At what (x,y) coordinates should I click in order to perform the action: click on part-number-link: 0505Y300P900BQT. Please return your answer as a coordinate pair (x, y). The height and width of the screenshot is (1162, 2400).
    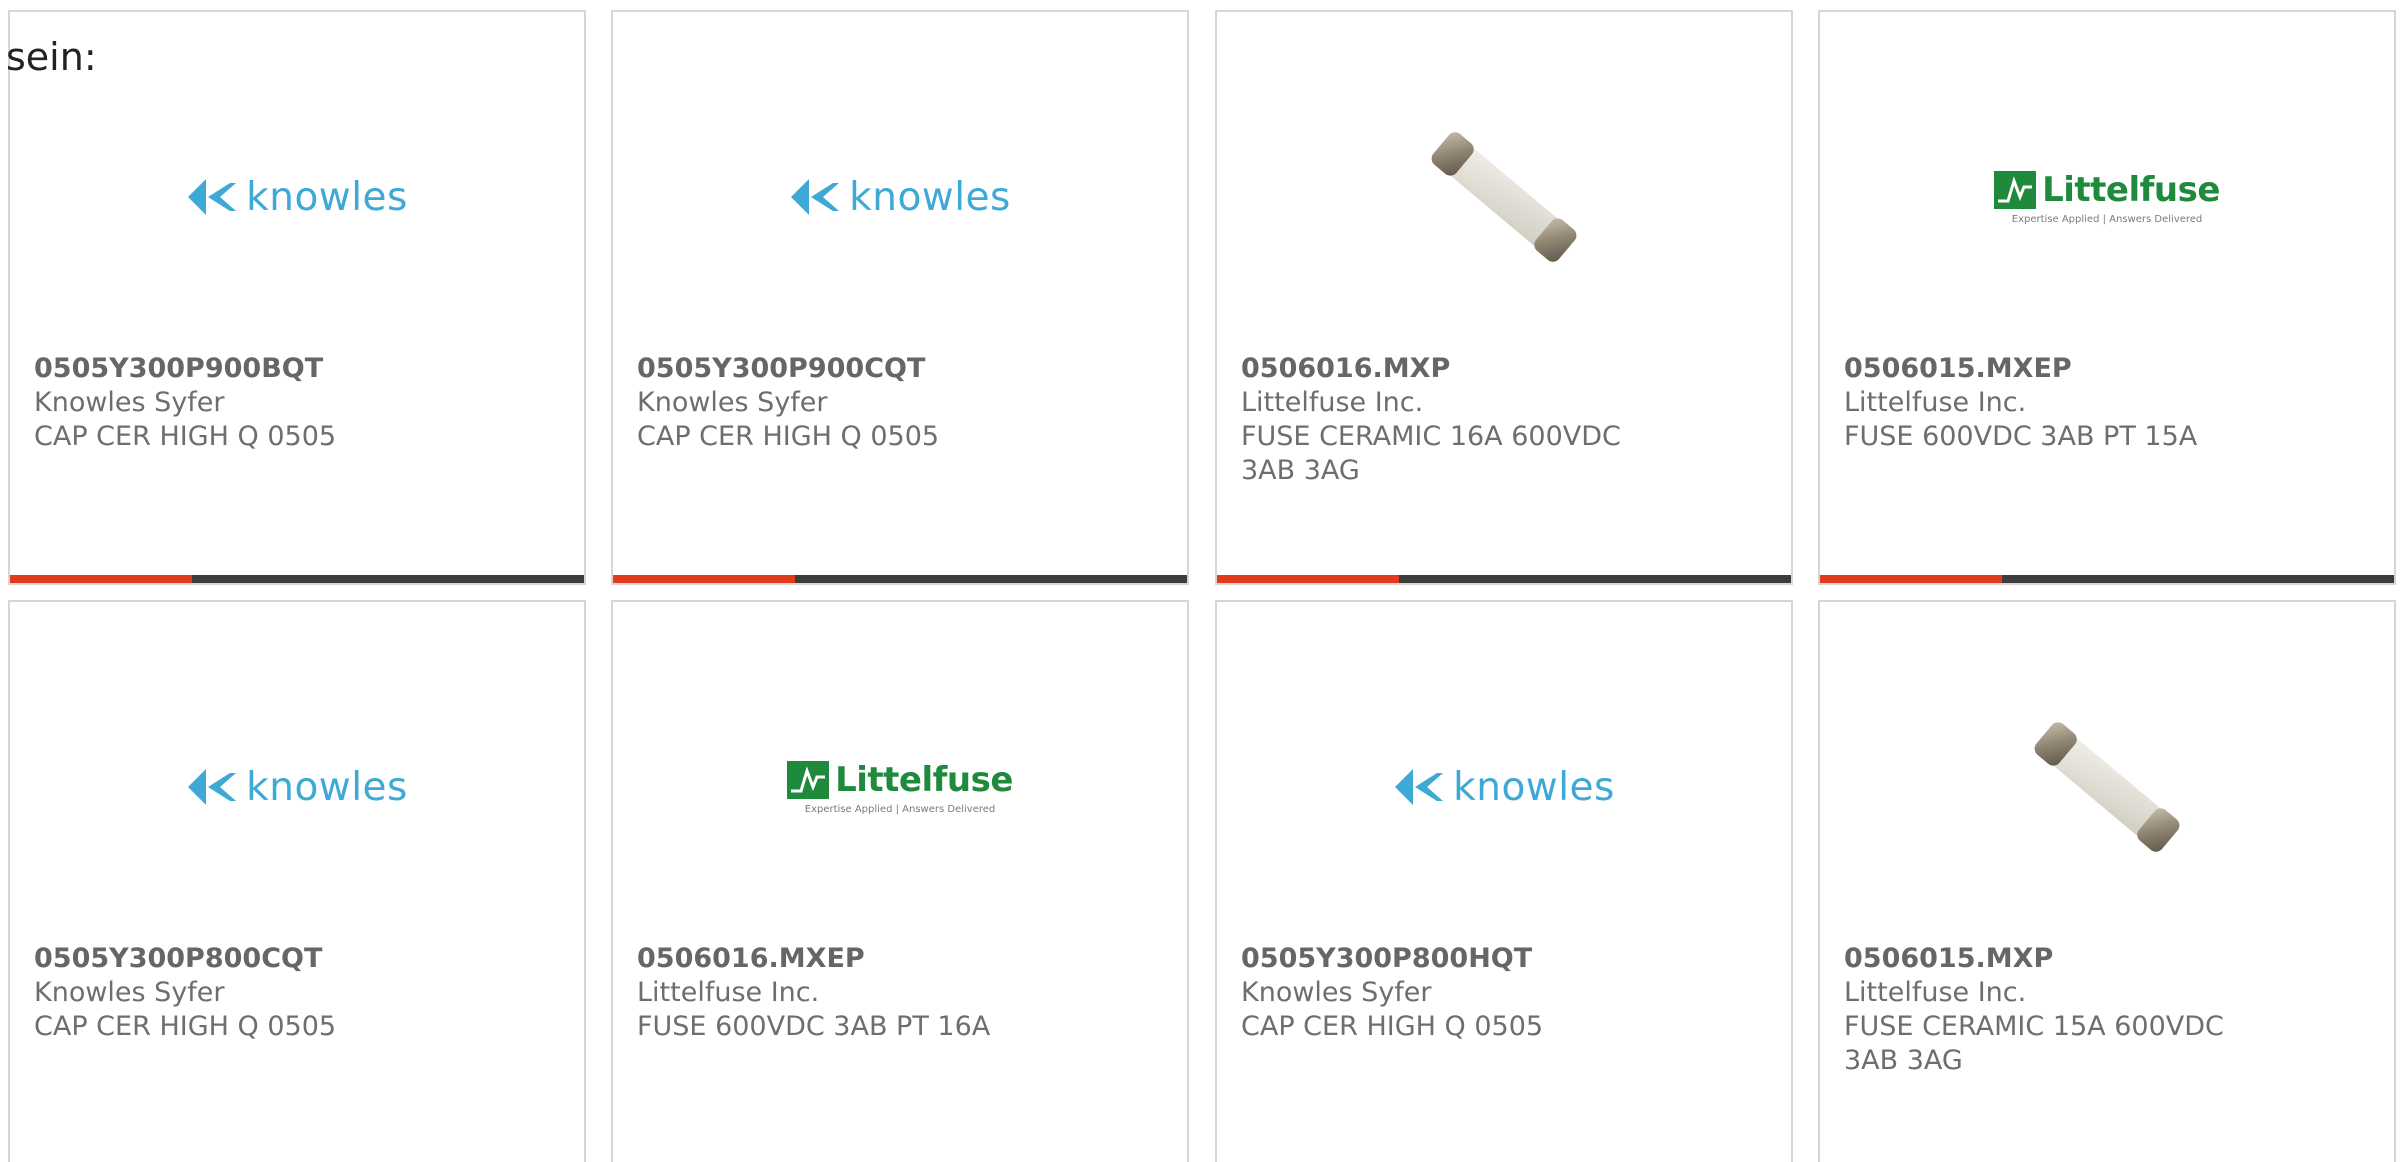
    Looking at the image, I should click on (254, 369).